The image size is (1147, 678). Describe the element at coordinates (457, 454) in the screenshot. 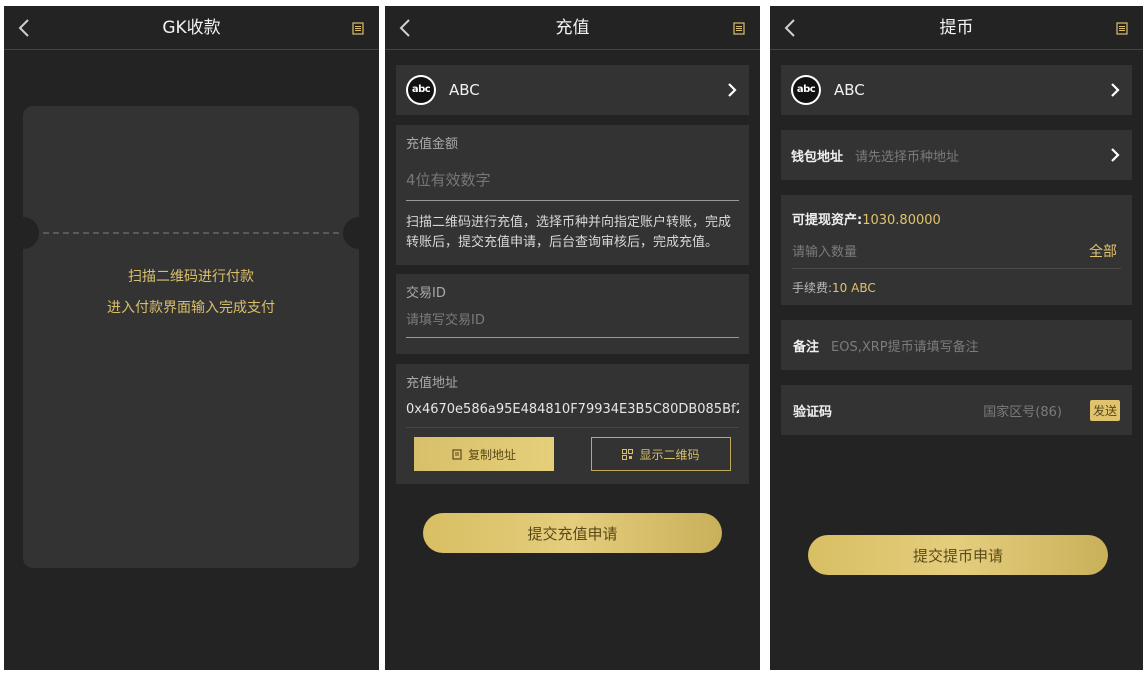

I see `copy-icon` at that location.